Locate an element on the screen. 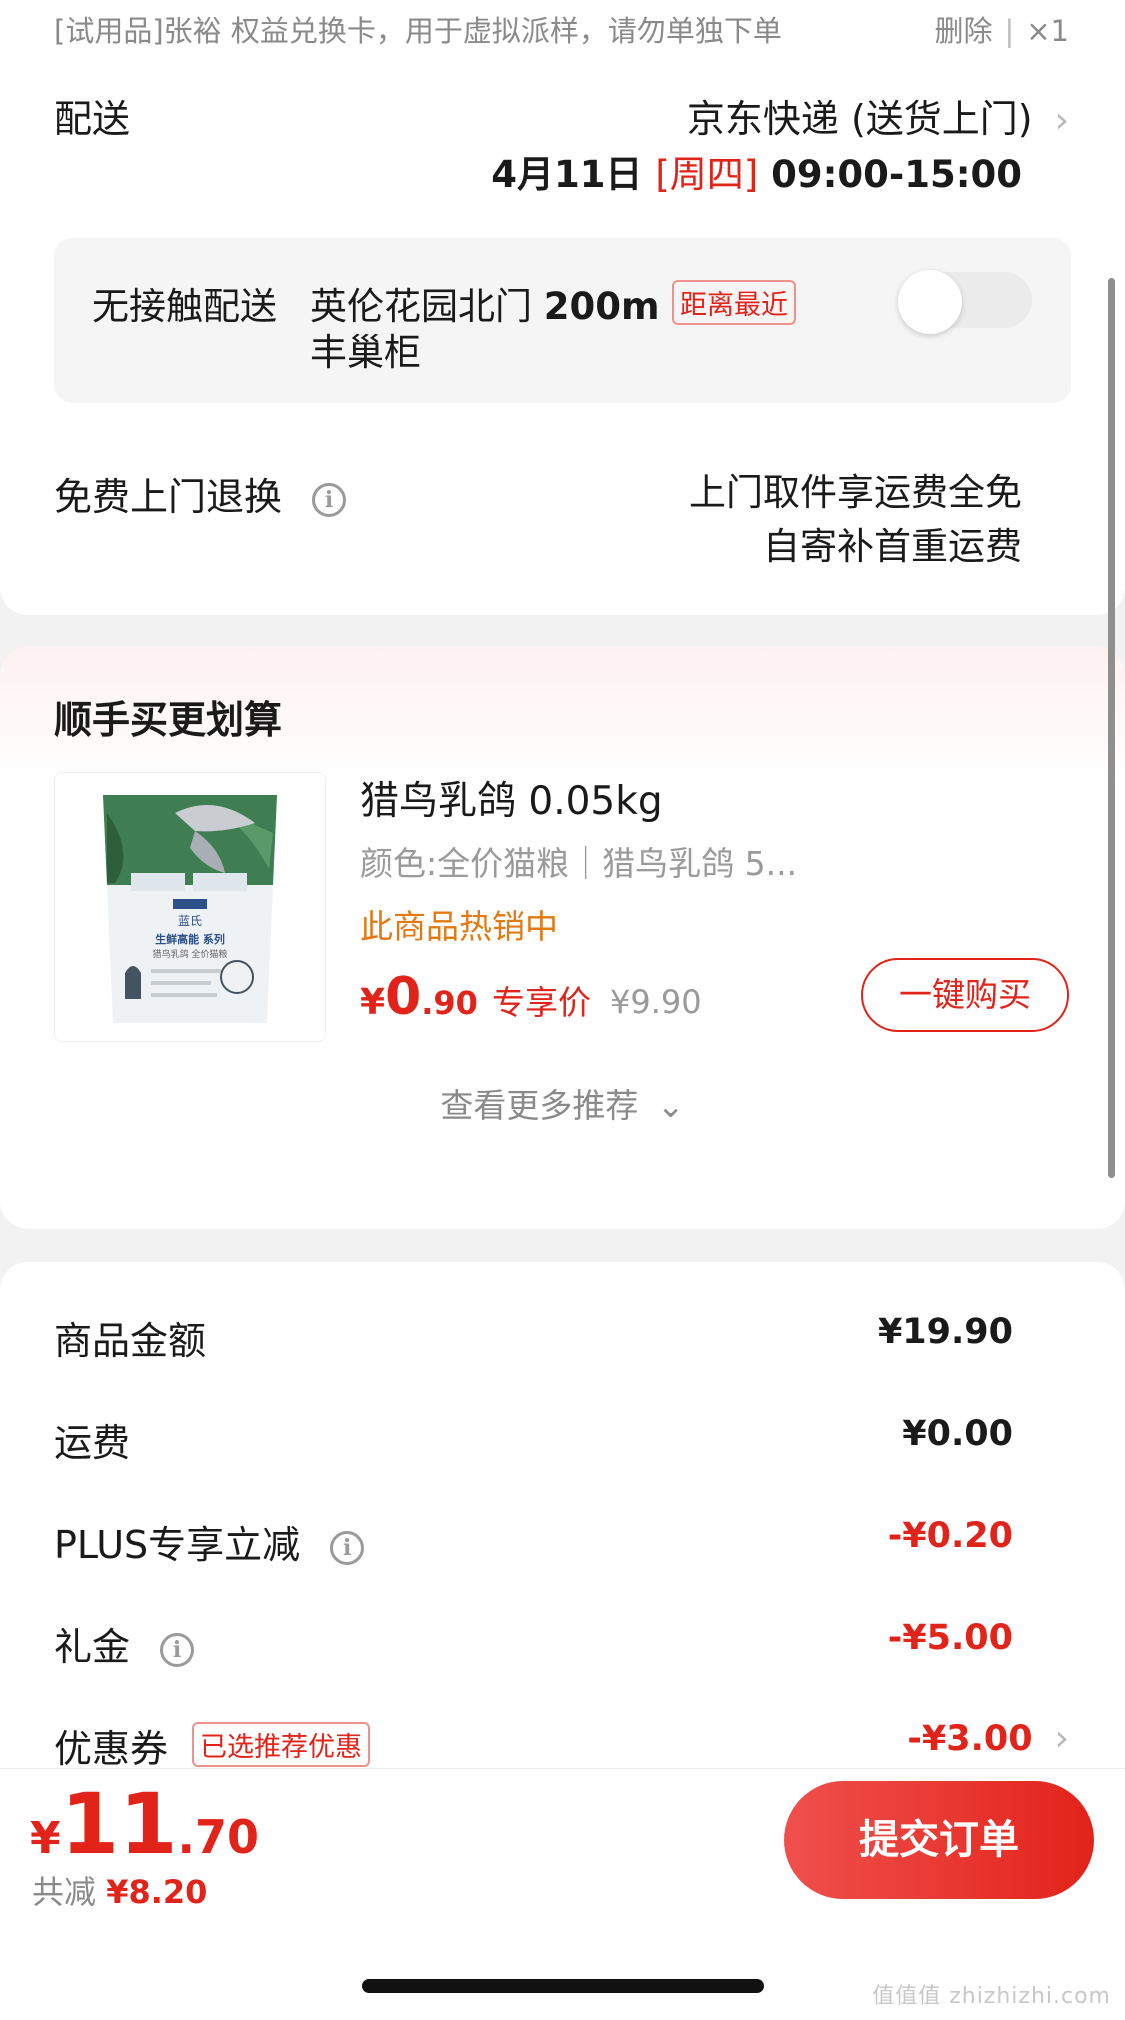 This screenshot has height=2020, width=1125. price-currency: ¥ is located at coordinates (373, 1002).